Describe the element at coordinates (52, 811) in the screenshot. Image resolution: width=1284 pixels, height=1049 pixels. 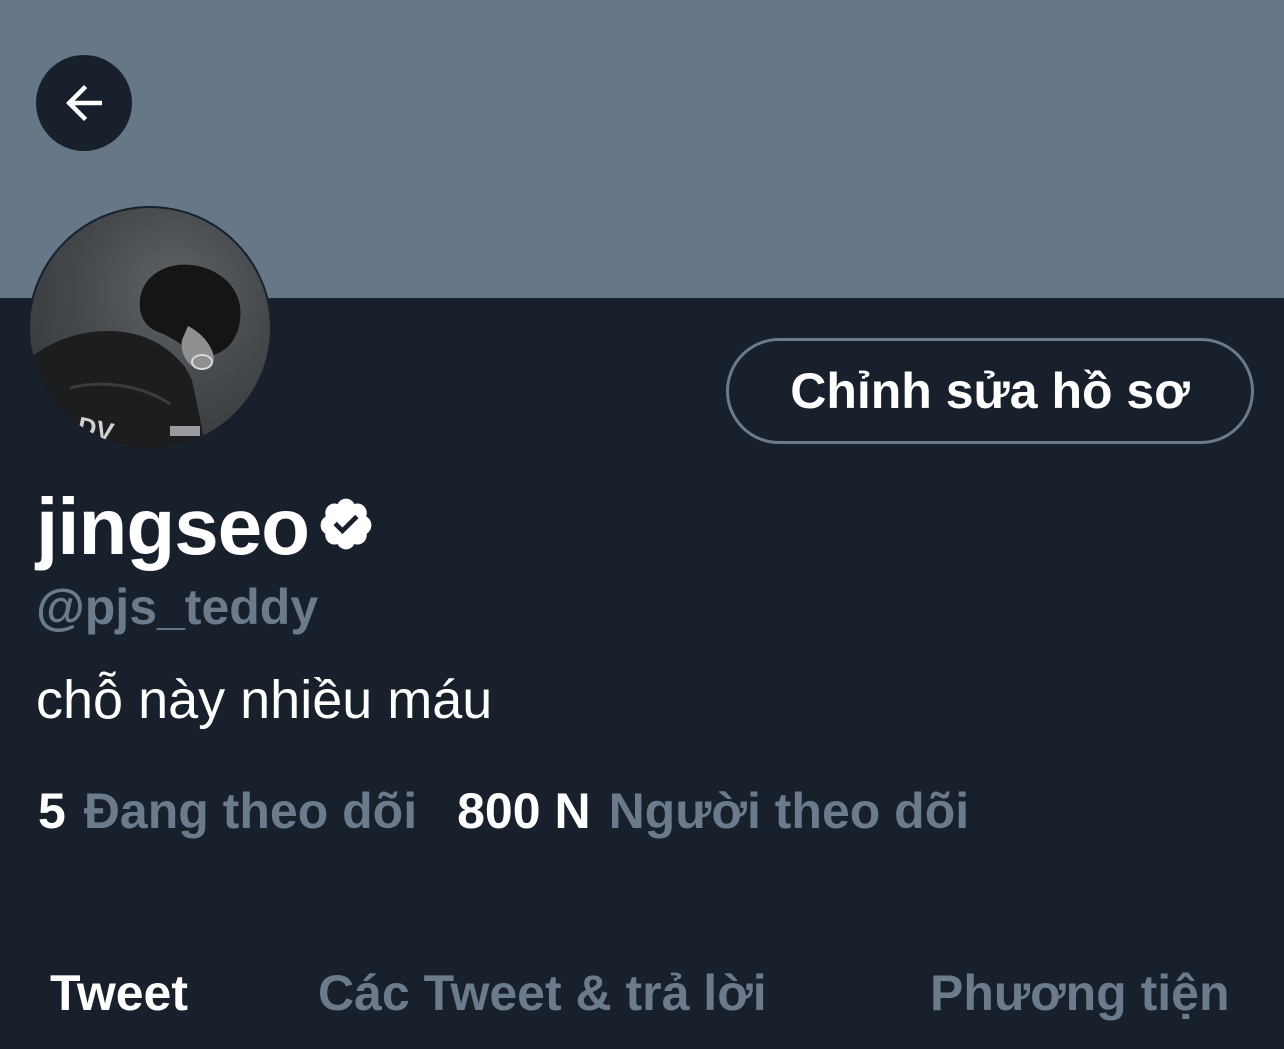
I see `following-count: 5` at that location.